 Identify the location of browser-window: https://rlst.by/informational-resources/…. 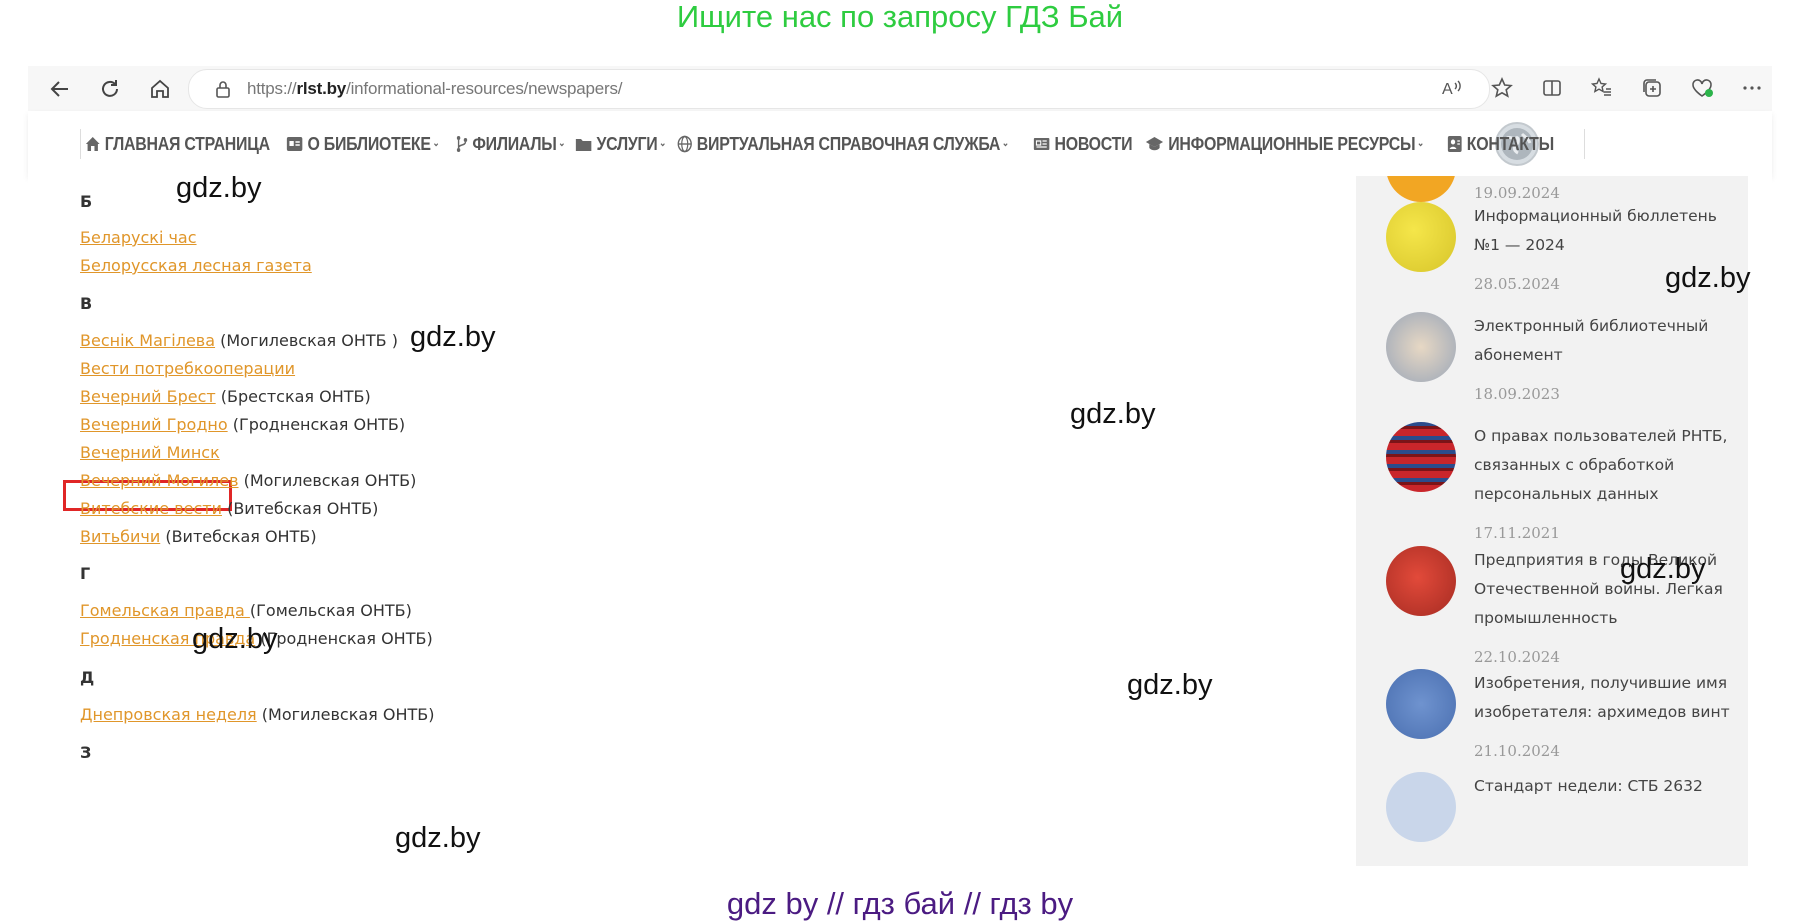
(900, 121).